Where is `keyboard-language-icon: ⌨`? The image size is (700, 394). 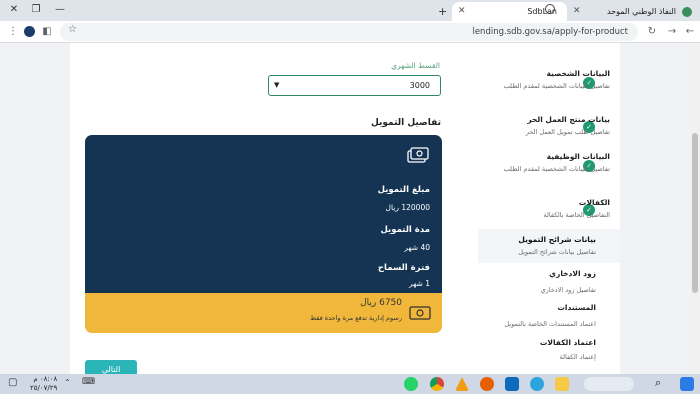
keyboard-language-icon: ⌨ is located at coordinates (88, 382).